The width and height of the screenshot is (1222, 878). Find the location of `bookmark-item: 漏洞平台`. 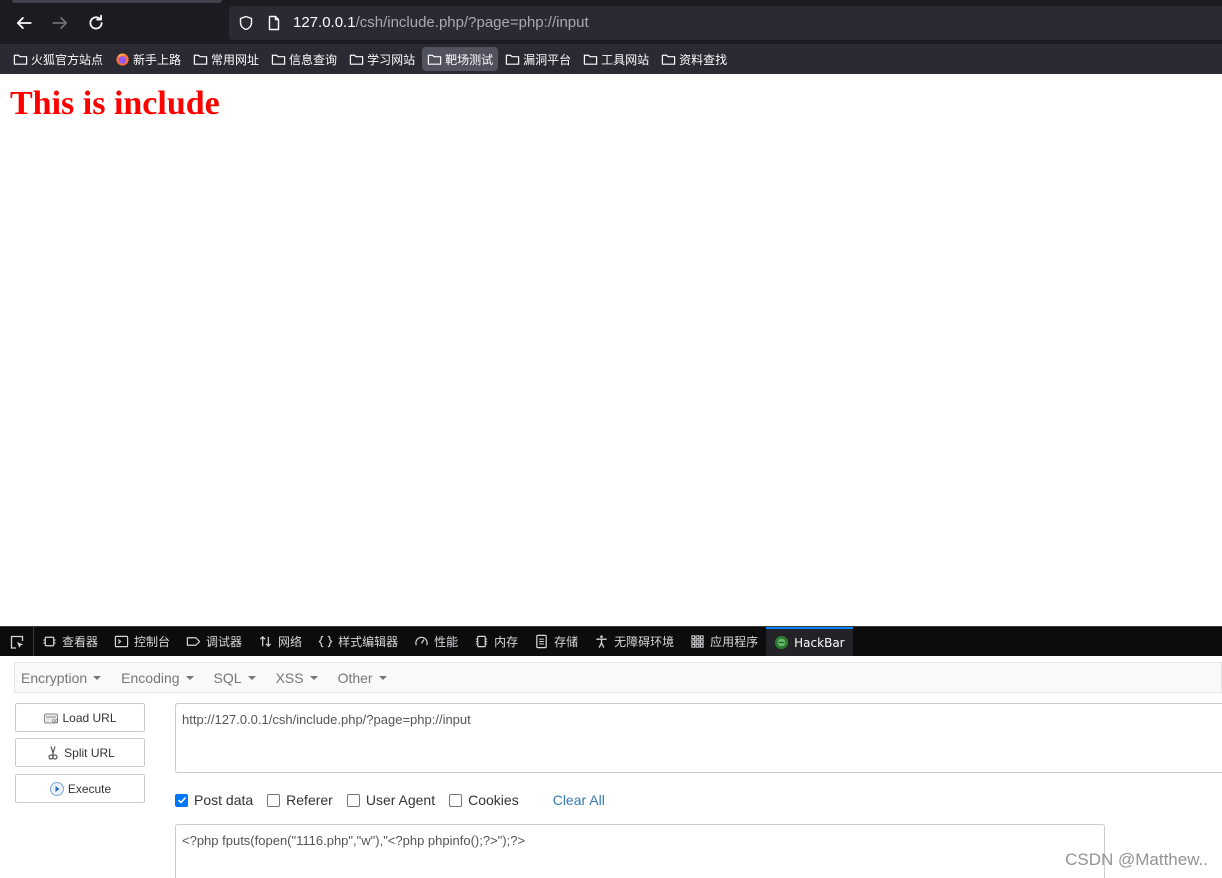

bookmark-item: 漏洞平台 is located at coordinates (538, 59).